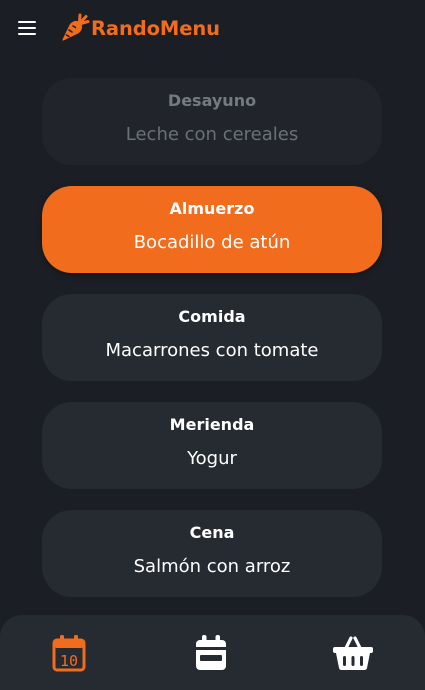 The image size is (425, 690). What do you see at coordinates (212, 458) in the screenshot?
I see `meal-dish: Yogur` at bounding box center [212, 458].